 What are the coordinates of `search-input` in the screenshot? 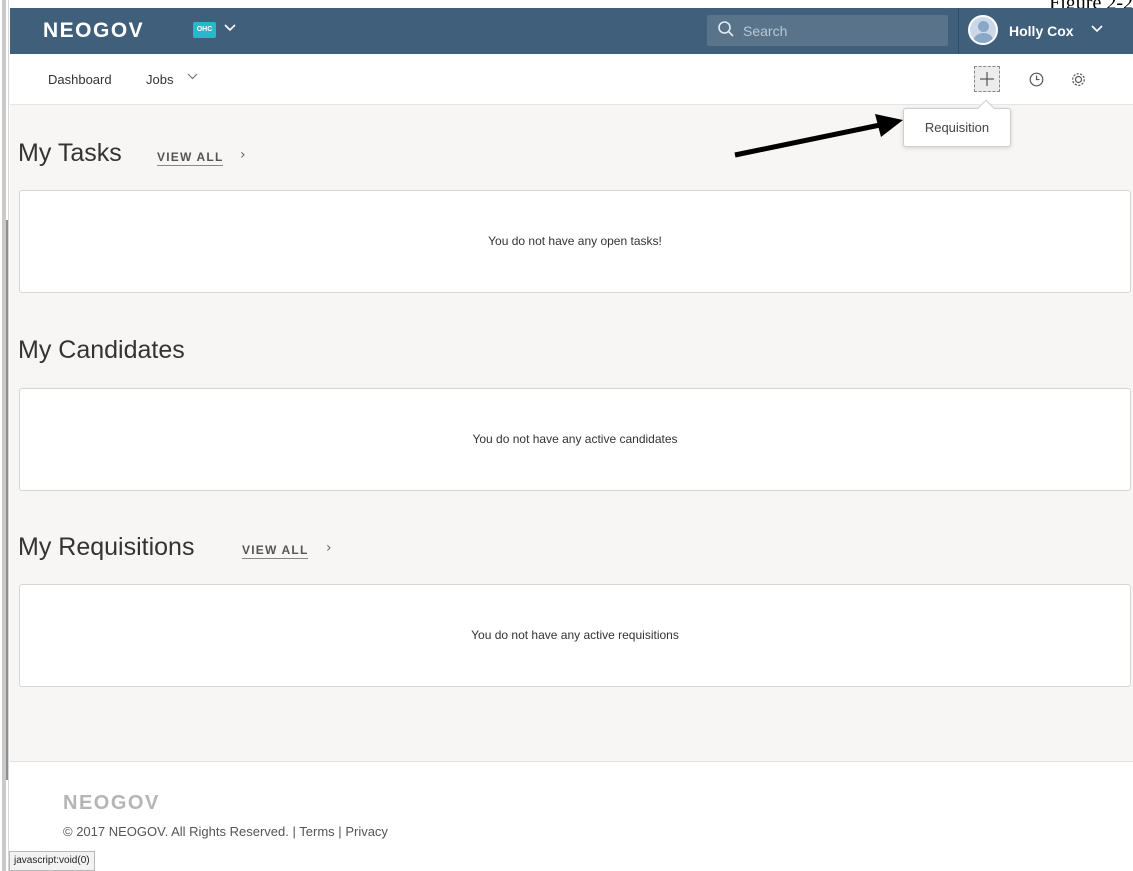 It's located at (840, 30).